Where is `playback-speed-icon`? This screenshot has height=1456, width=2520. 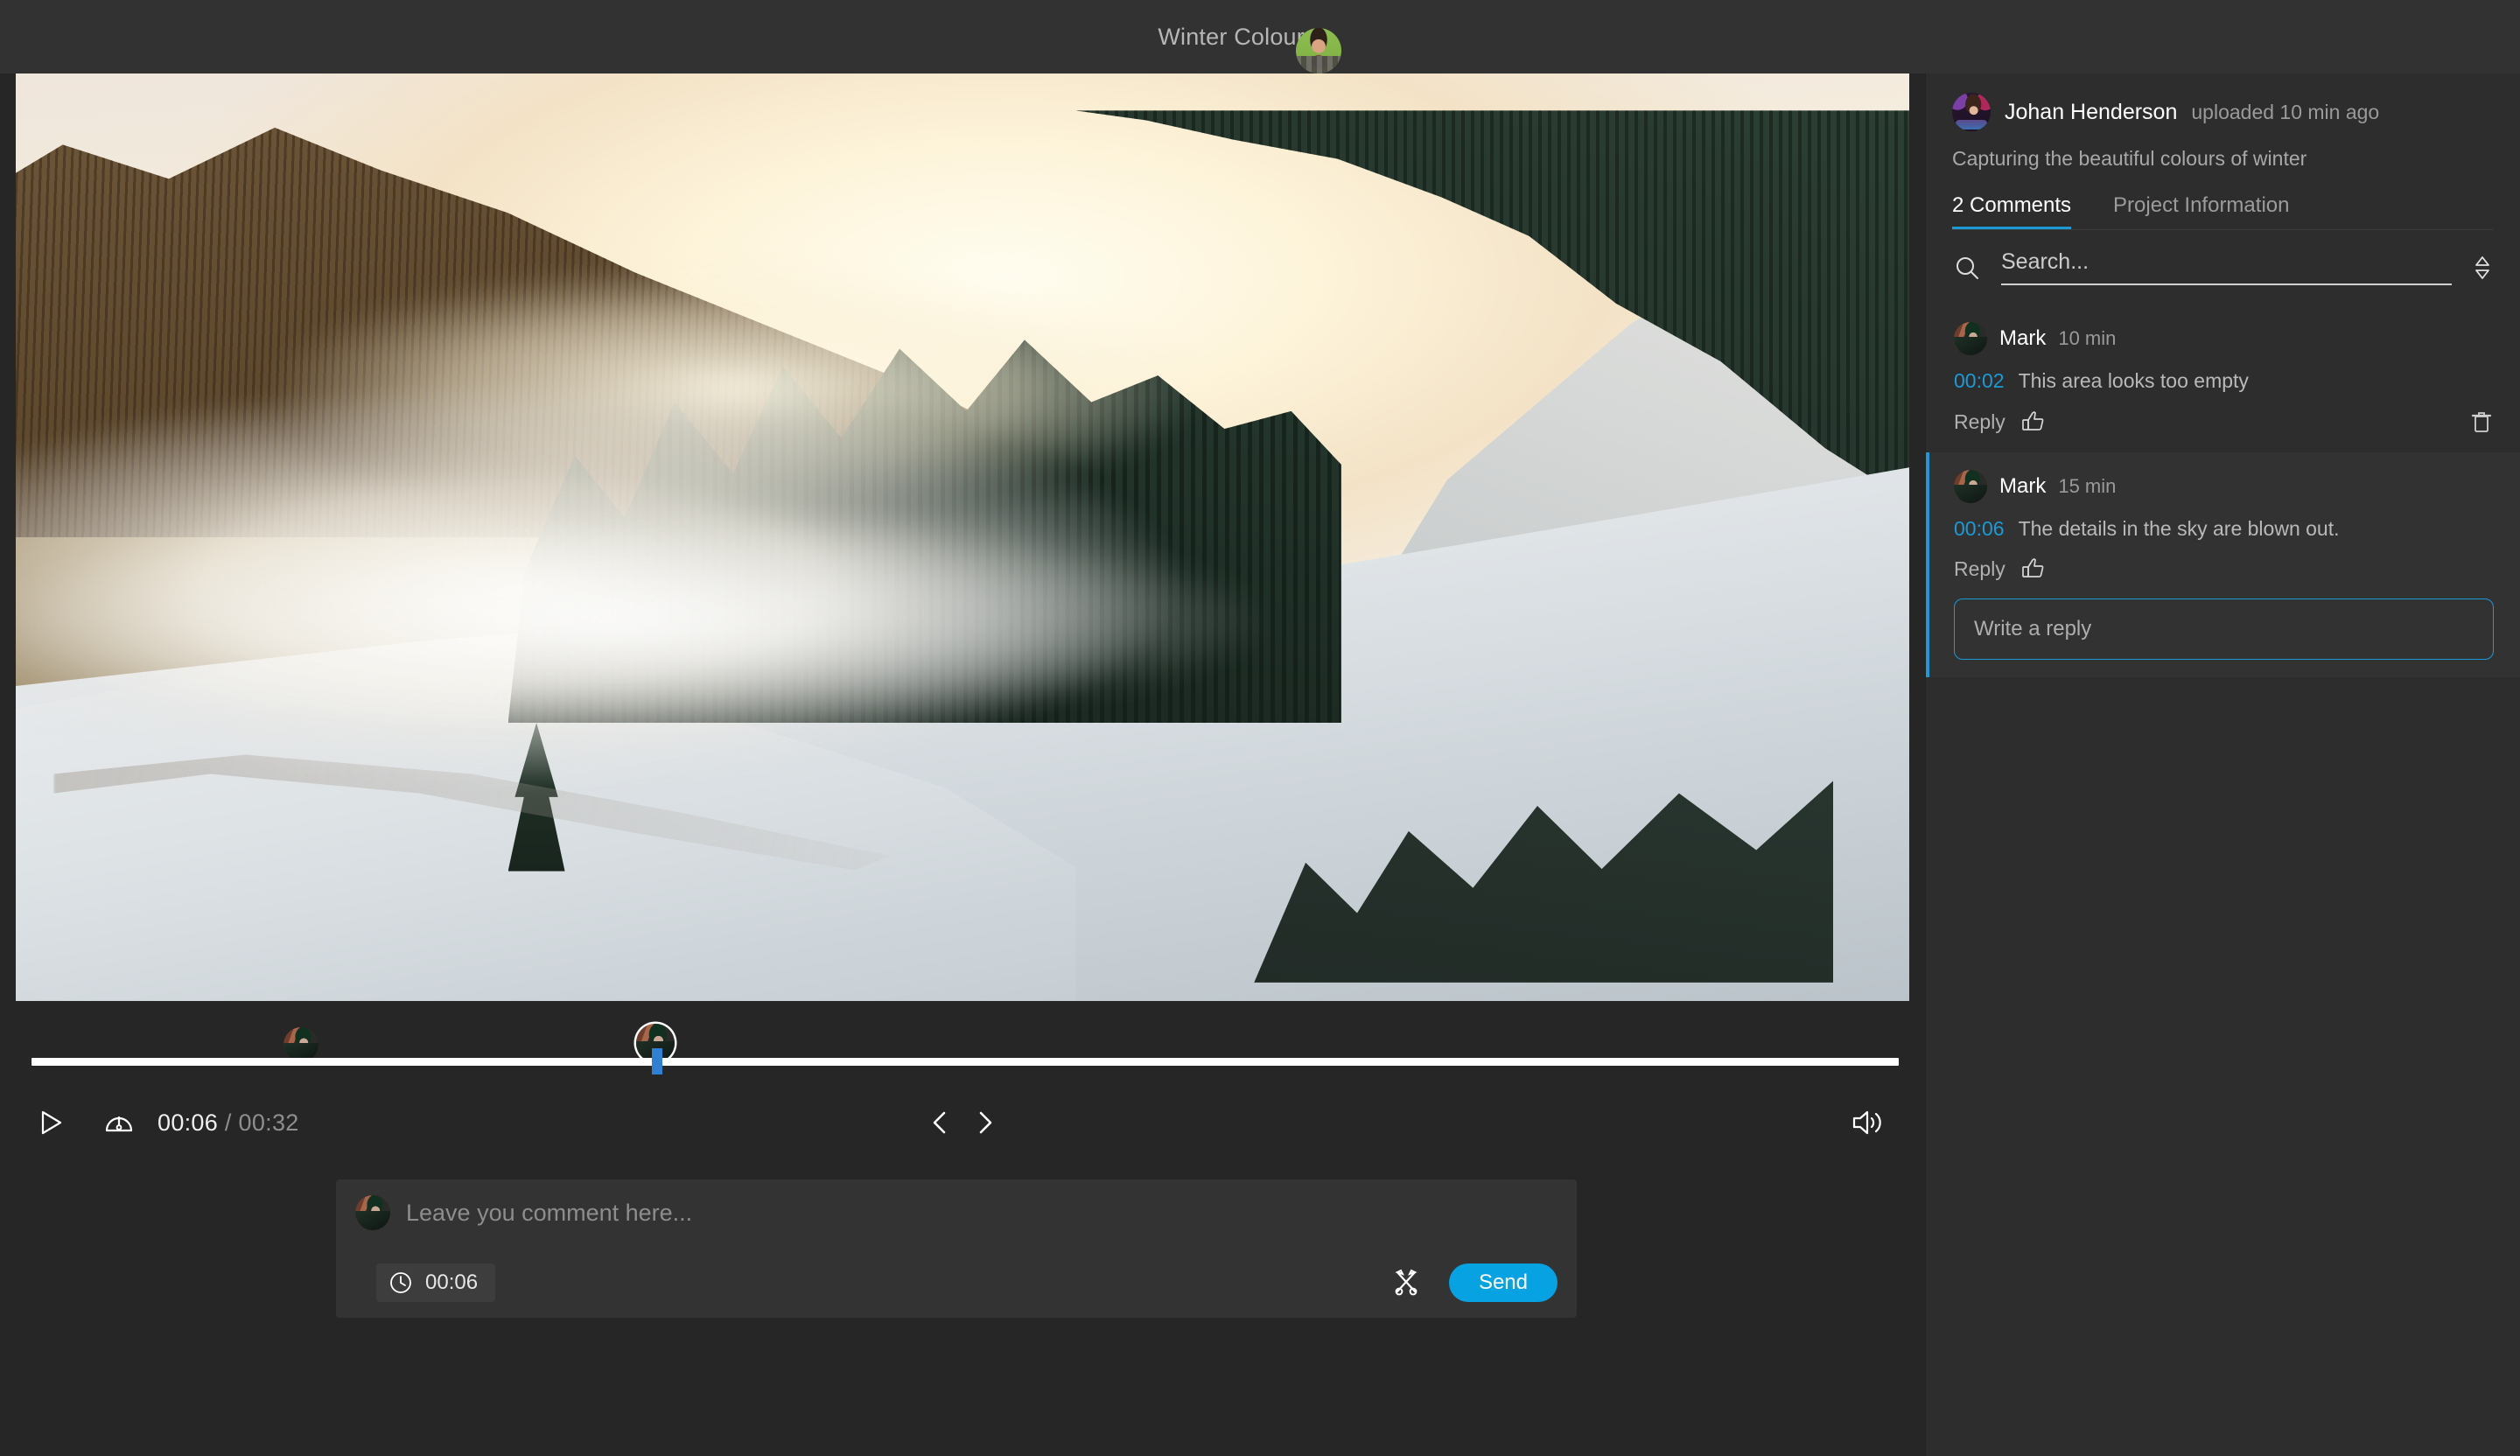
playback-speed-icon is located at coordinates (119, 1124).